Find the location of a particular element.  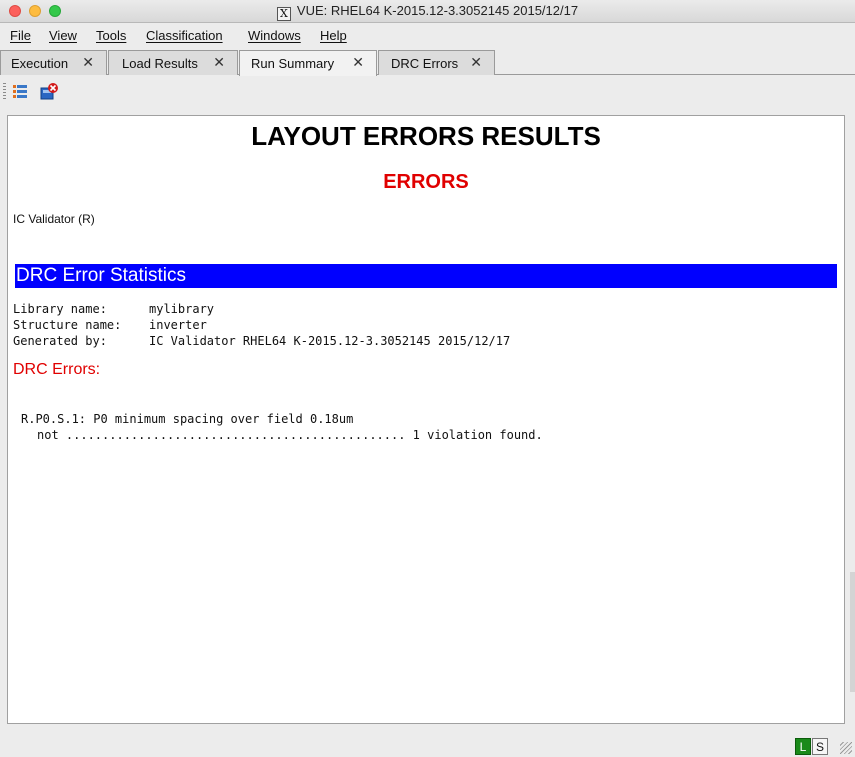

menu-file: File is located at coordinates (20, 35).